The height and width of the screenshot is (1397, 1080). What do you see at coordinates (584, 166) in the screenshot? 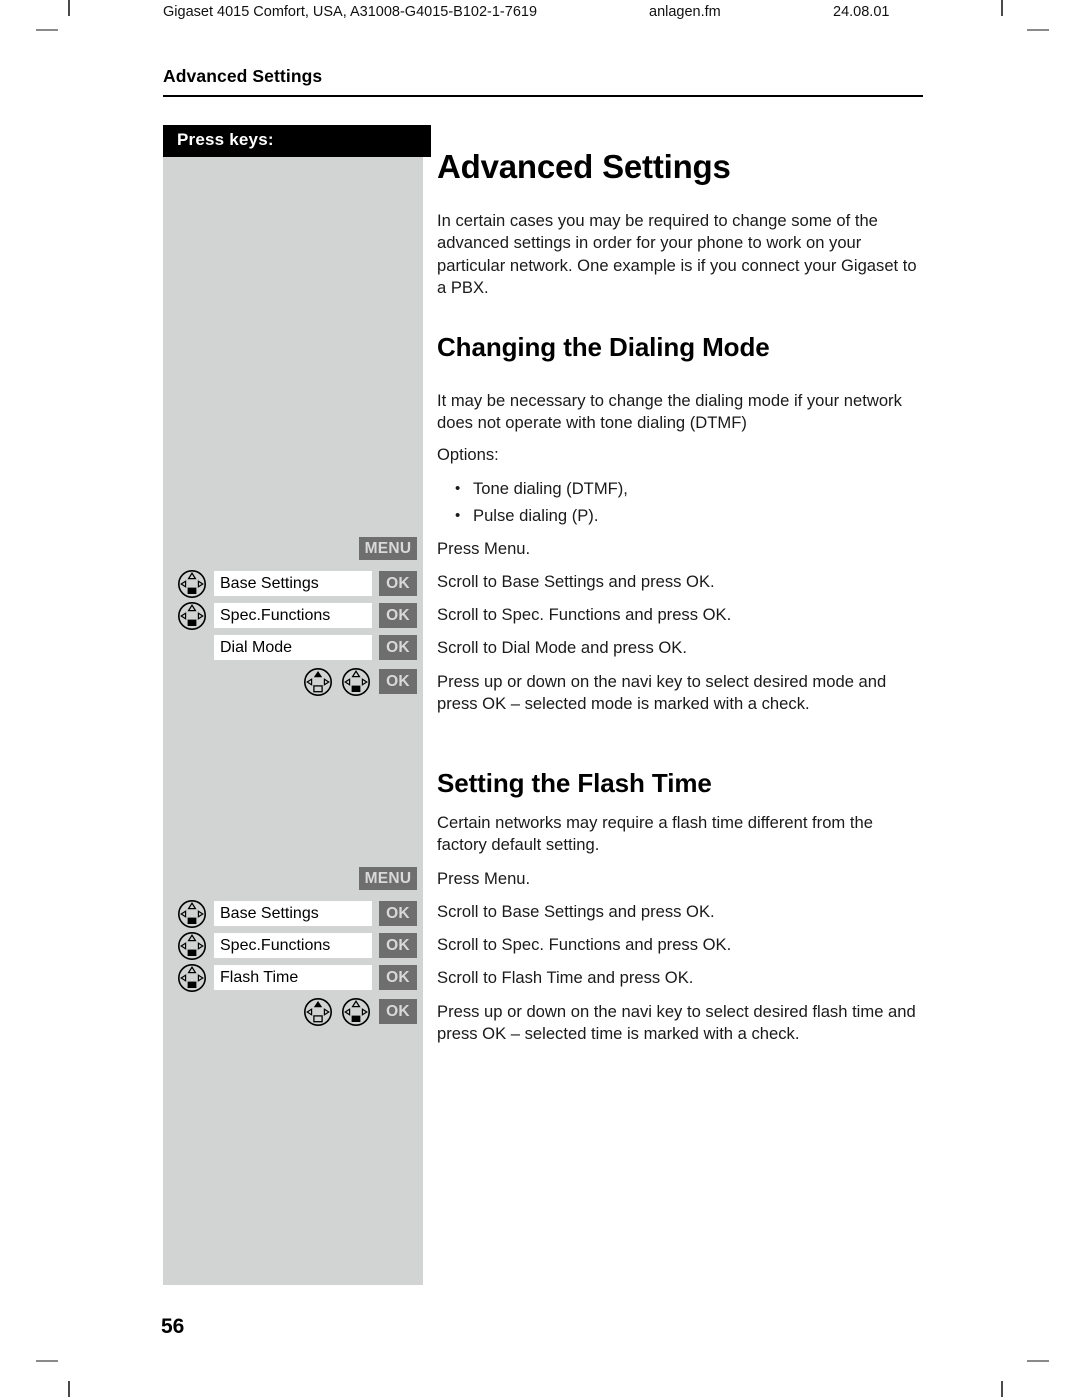
I see `page-title: Advanced Settings` at bounding box center [584, 166].